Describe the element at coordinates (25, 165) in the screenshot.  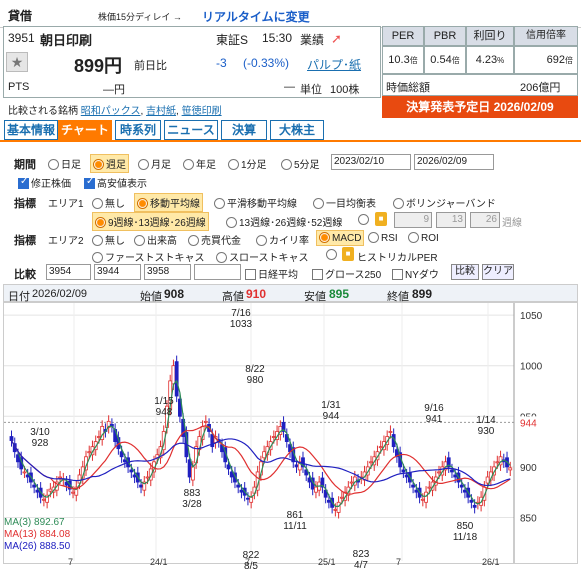
I see `period-label: 期間` at that location.